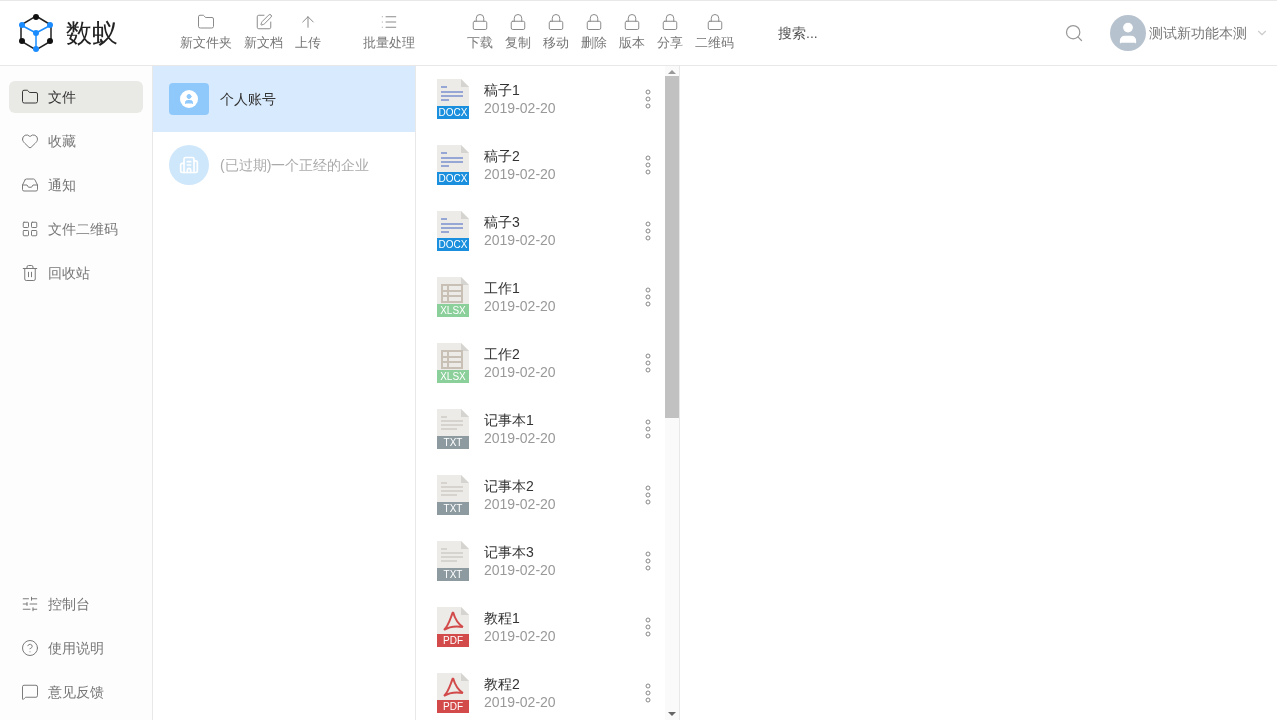 The width and height of the screenshot is (1277, 720). What do you see at coordinates (480, 33) in the screenshot?
I see `toolbar-button: 下载` at bounding box center [480, 33].